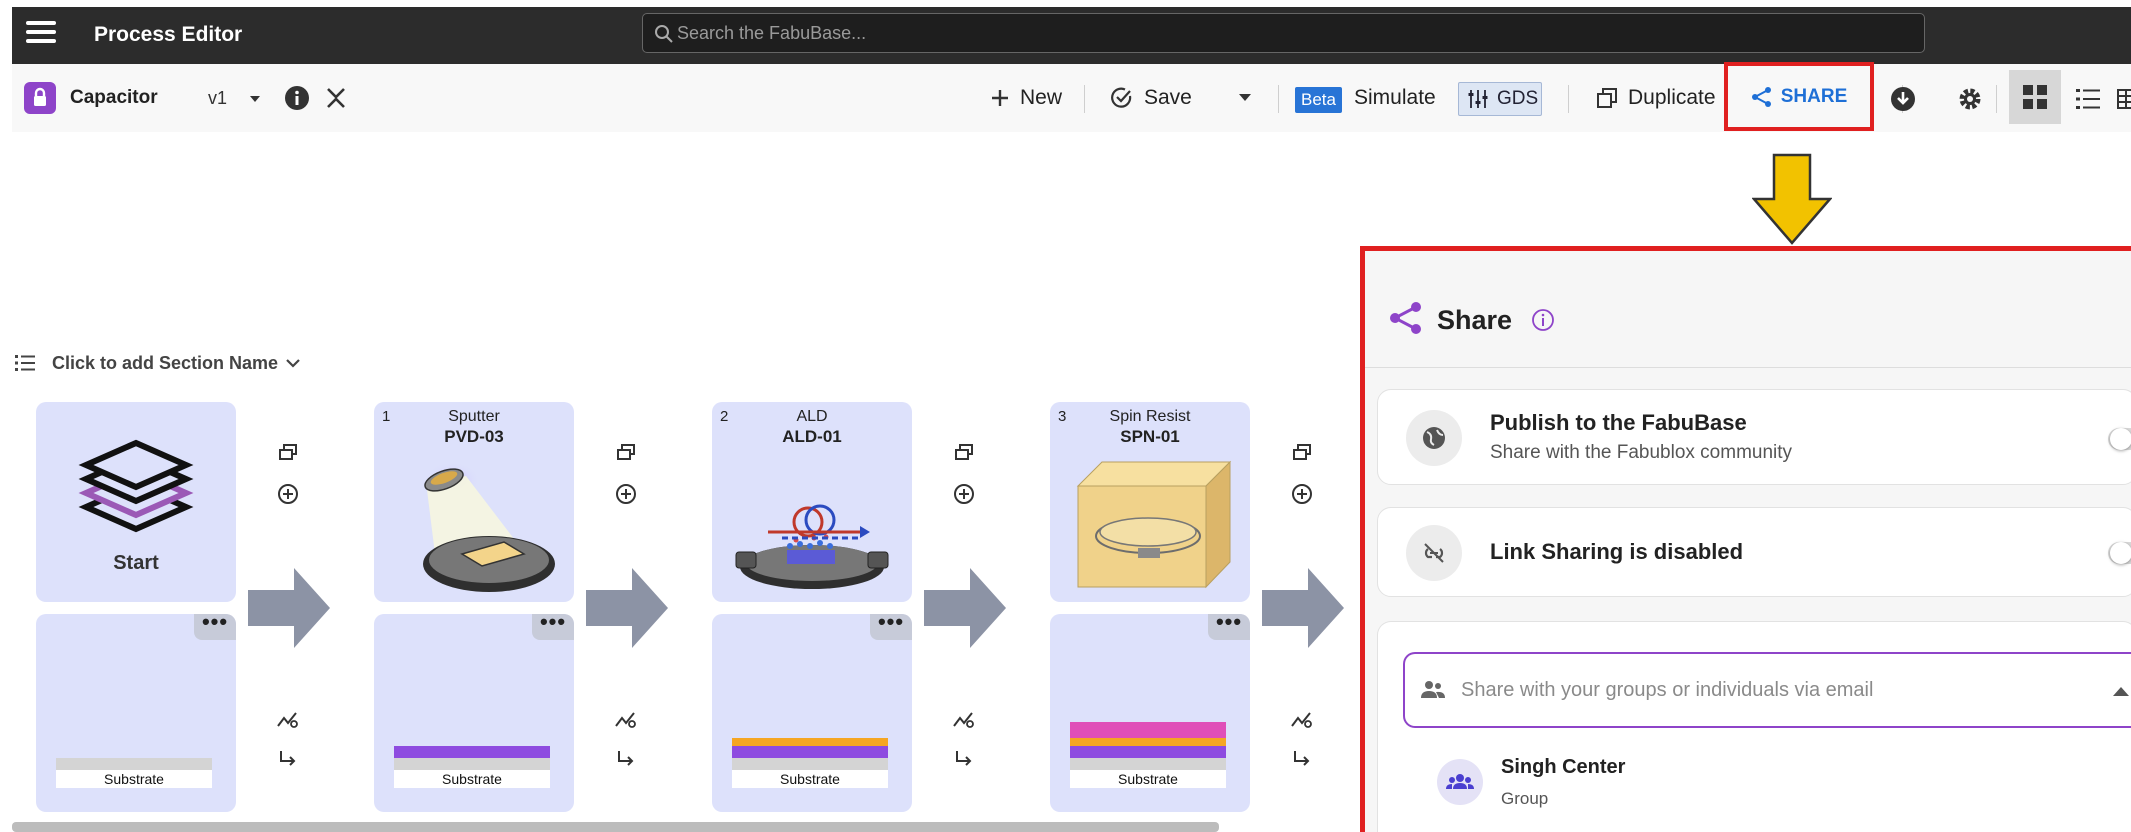 Image resolution: width=2131 pixels, height=832 pixels. Describe the element at coordinates (136, 563) in the screenshot. I see `start-label: Start` at that location.